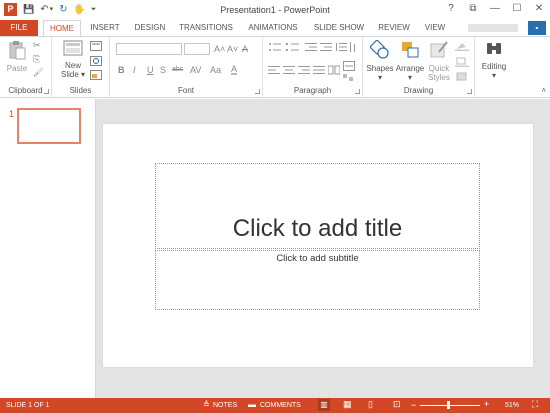 This screenshot has height=413, width=550. Describe the element at coordinates (274, 70) in the screenshot. I see `align-left-icon` at that location.